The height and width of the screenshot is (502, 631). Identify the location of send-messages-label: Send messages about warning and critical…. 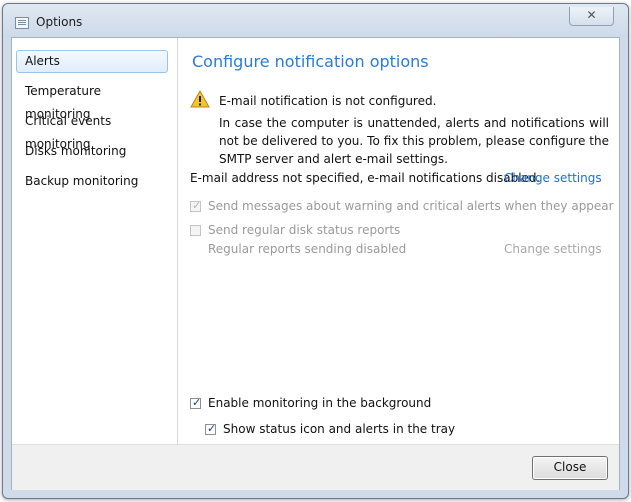
(411, 206).